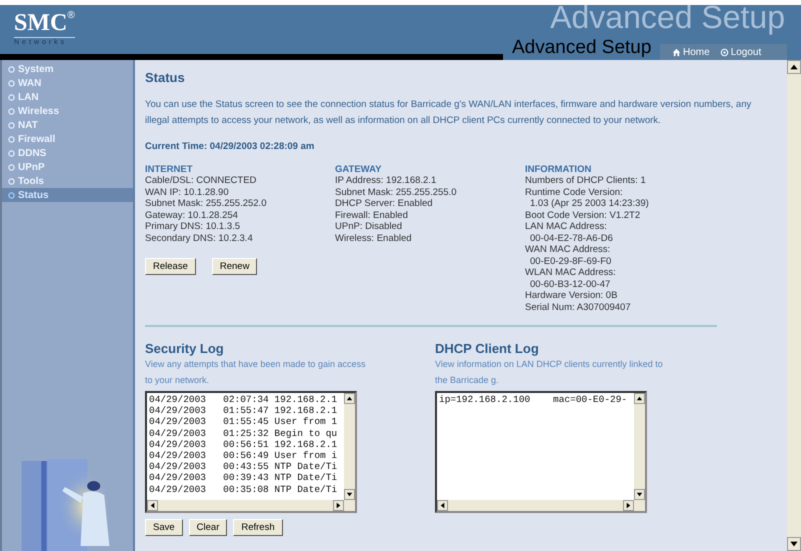 The image size is (801, 551). I want to click on status-line: Runtime Code Version:, so click(574, 192).